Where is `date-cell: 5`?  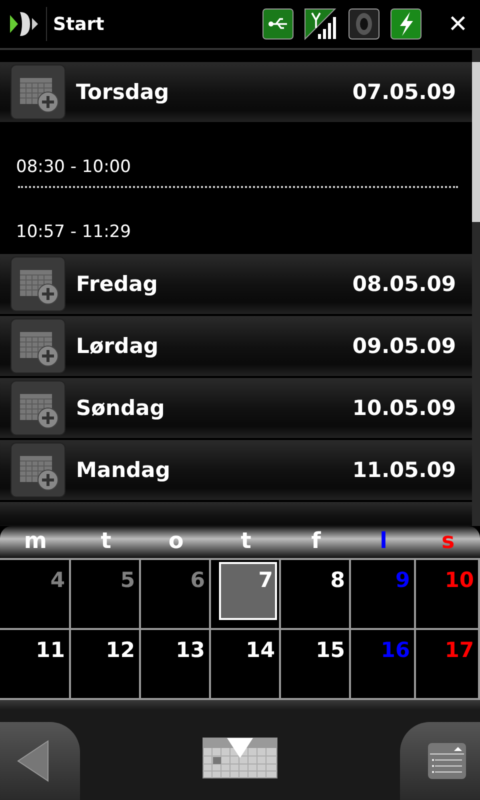 date-cell: 5 is located at coordinates (105, 594).